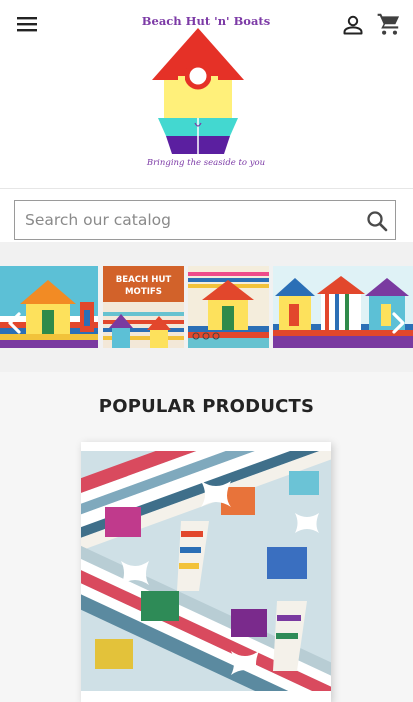  Describe the element at coordinates (185, 220) in the screenshot. I see `search-input` at that location.